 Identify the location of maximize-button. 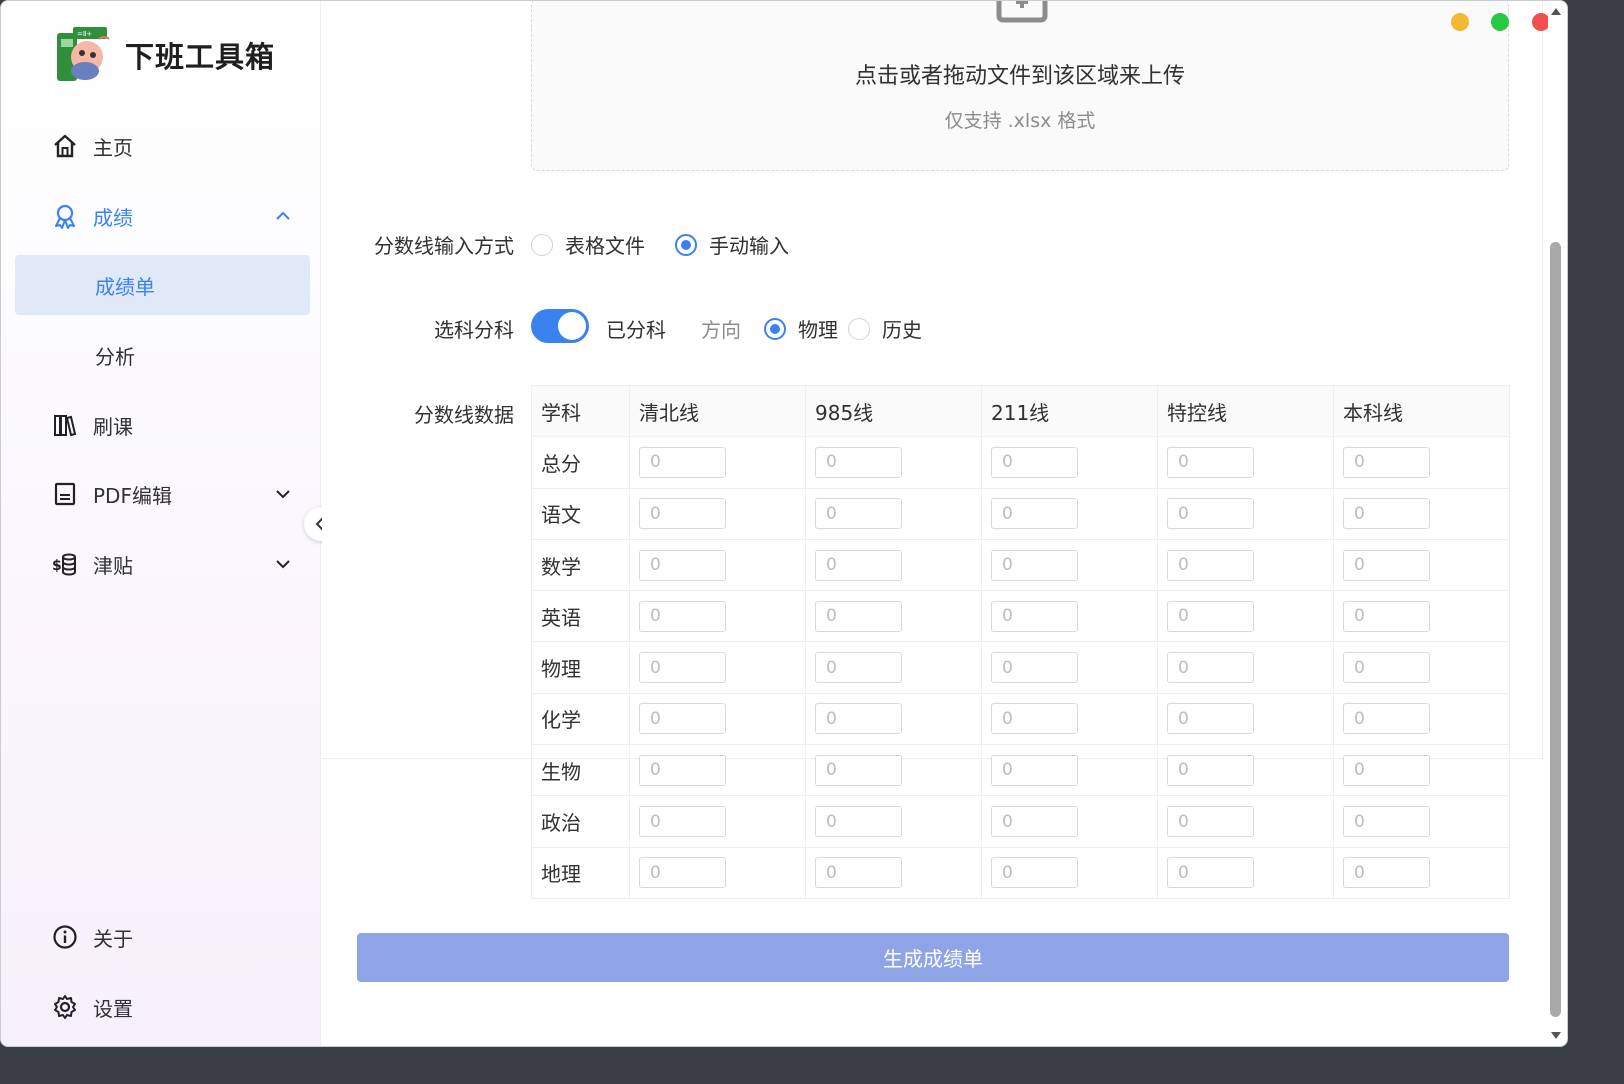
(1500, 22).